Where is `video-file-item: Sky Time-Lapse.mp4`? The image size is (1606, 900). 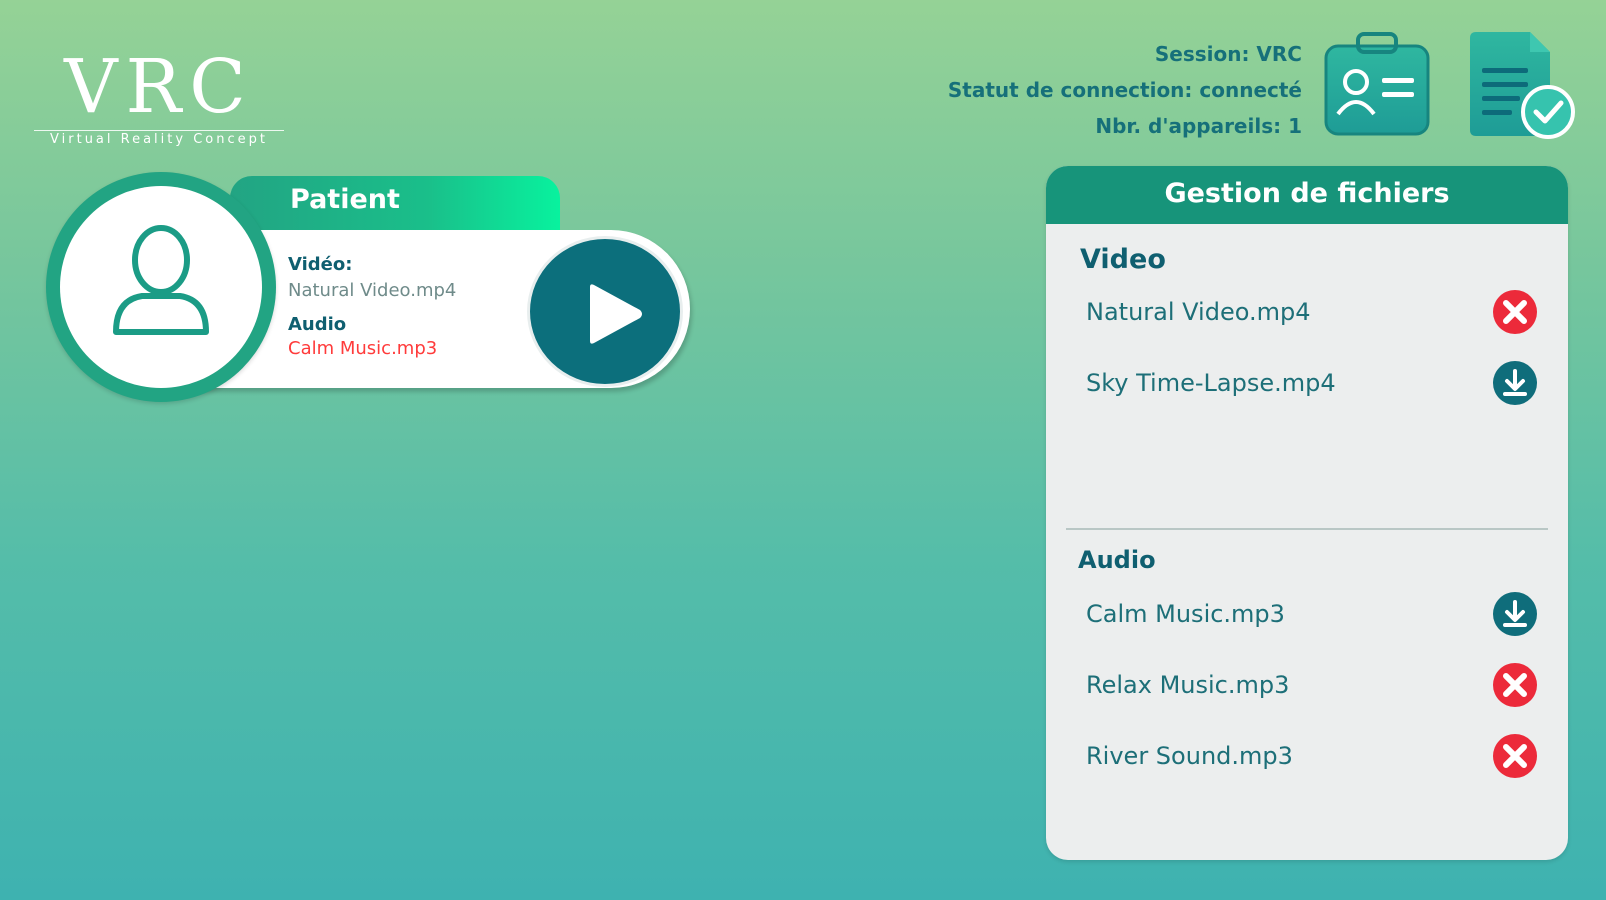 video-file-item: Sky Time-Lapse.mp4 is located at coordinates (1312, 383).